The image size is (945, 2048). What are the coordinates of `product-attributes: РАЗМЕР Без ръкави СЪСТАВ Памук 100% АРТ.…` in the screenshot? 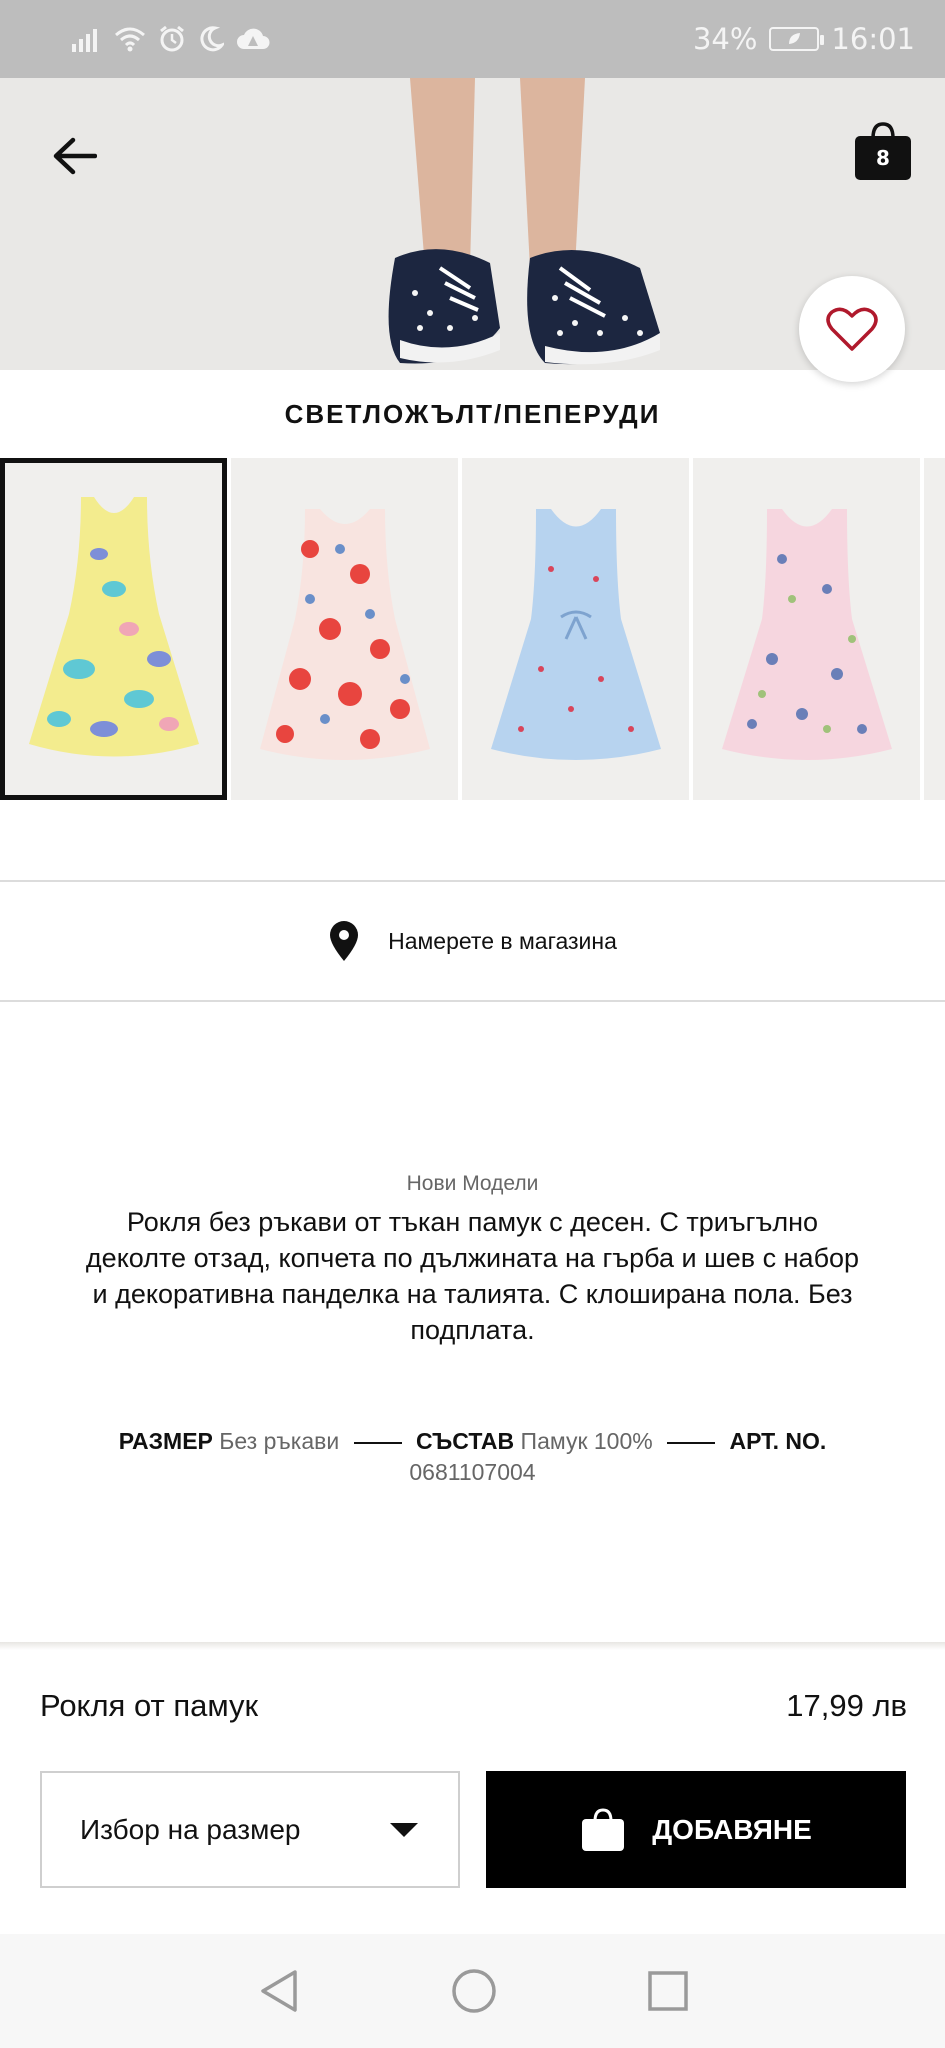 It's located at (472, 1457).